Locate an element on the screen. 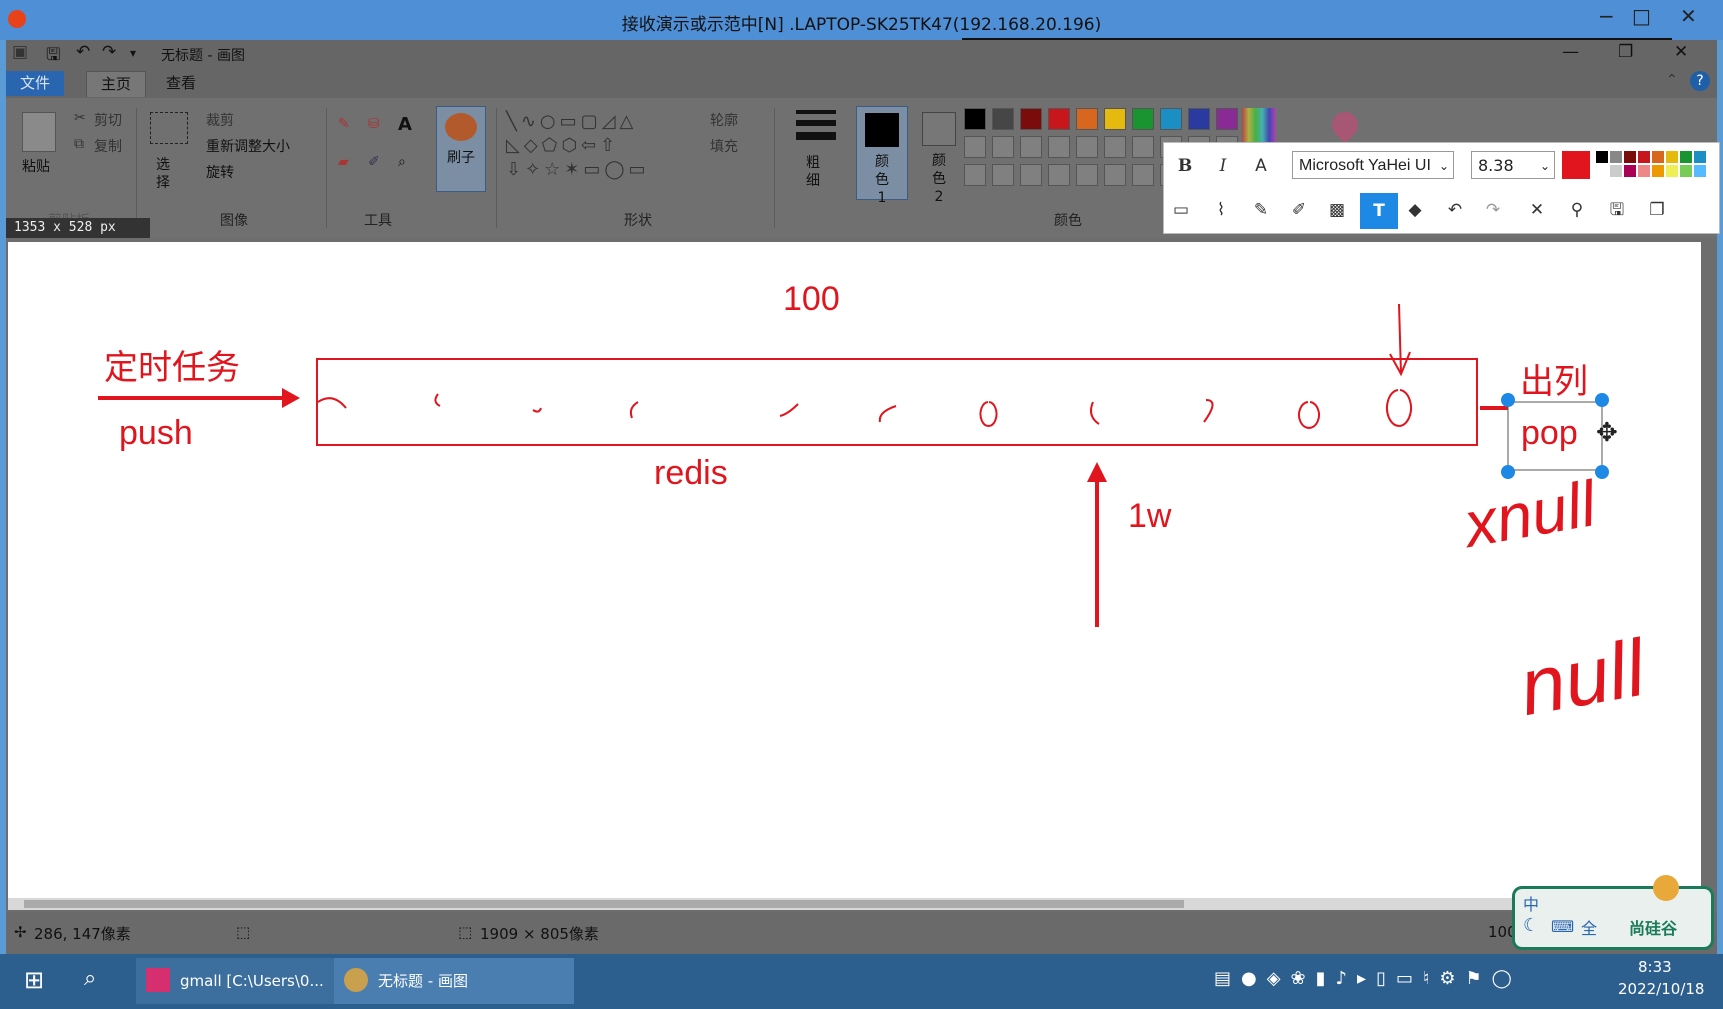  outline-button: 轮廓 is located at coordinates (724, 120).